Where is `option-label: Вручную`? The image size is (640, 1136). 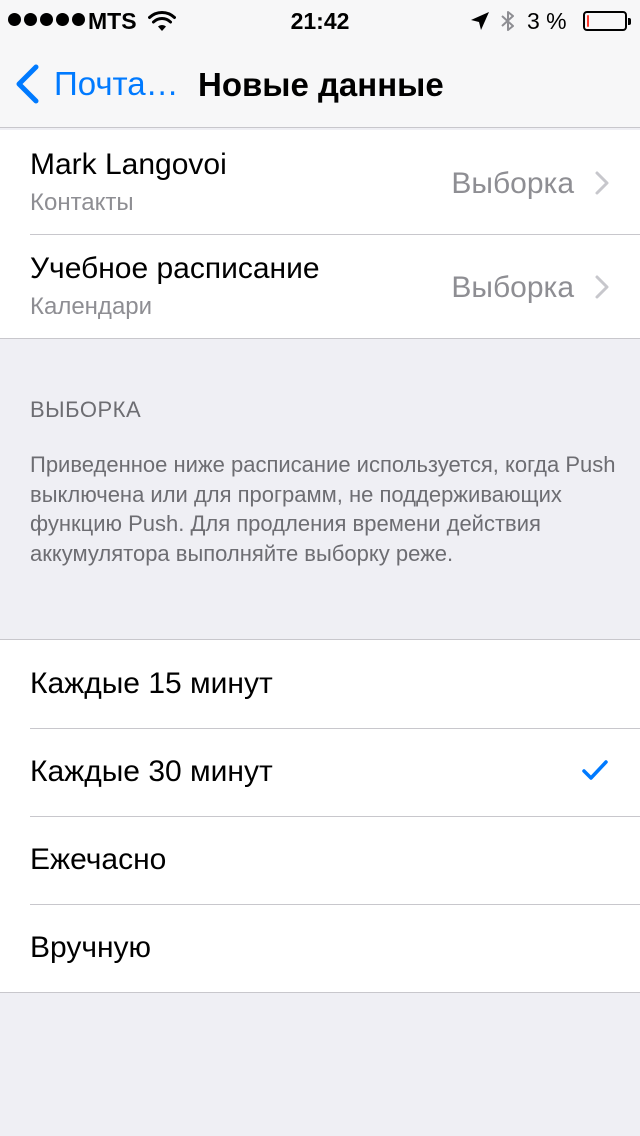 option-label: Вручную is located at coordinates (91, 947).